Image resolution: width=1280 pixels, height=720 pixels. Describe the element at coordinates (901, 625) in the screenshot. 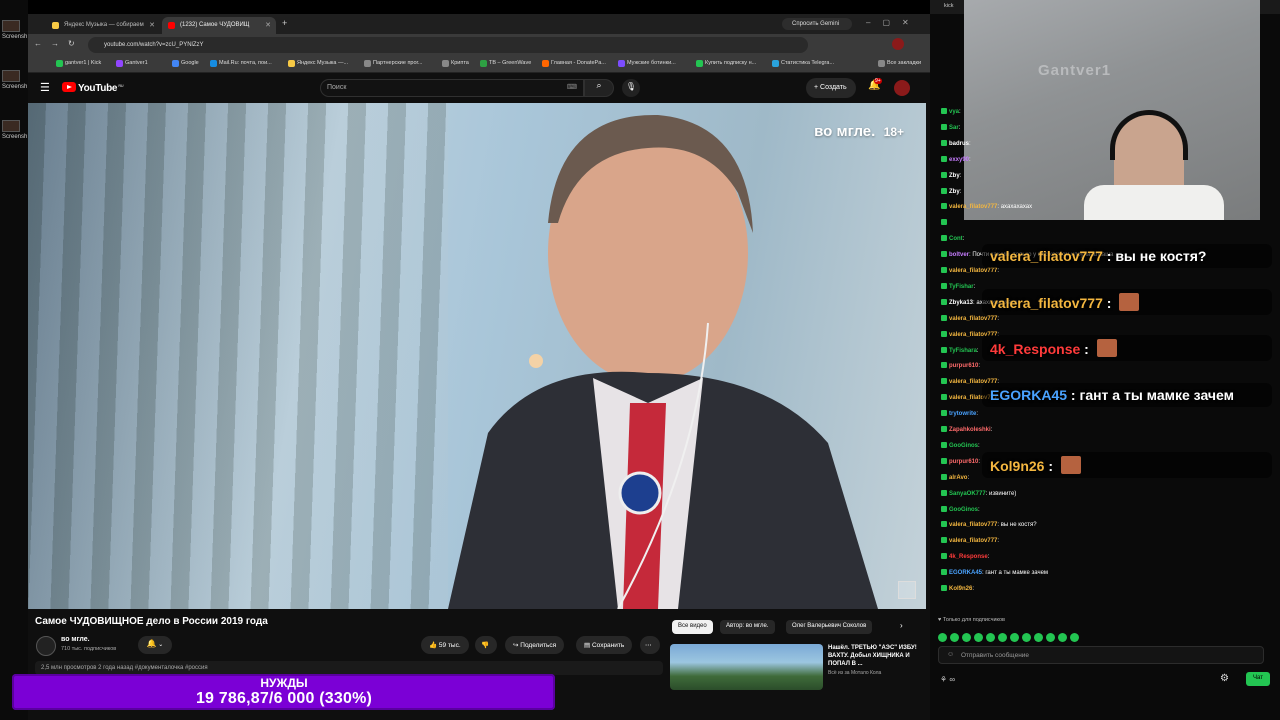

I see `chevron-right-icon: ›` at that location.